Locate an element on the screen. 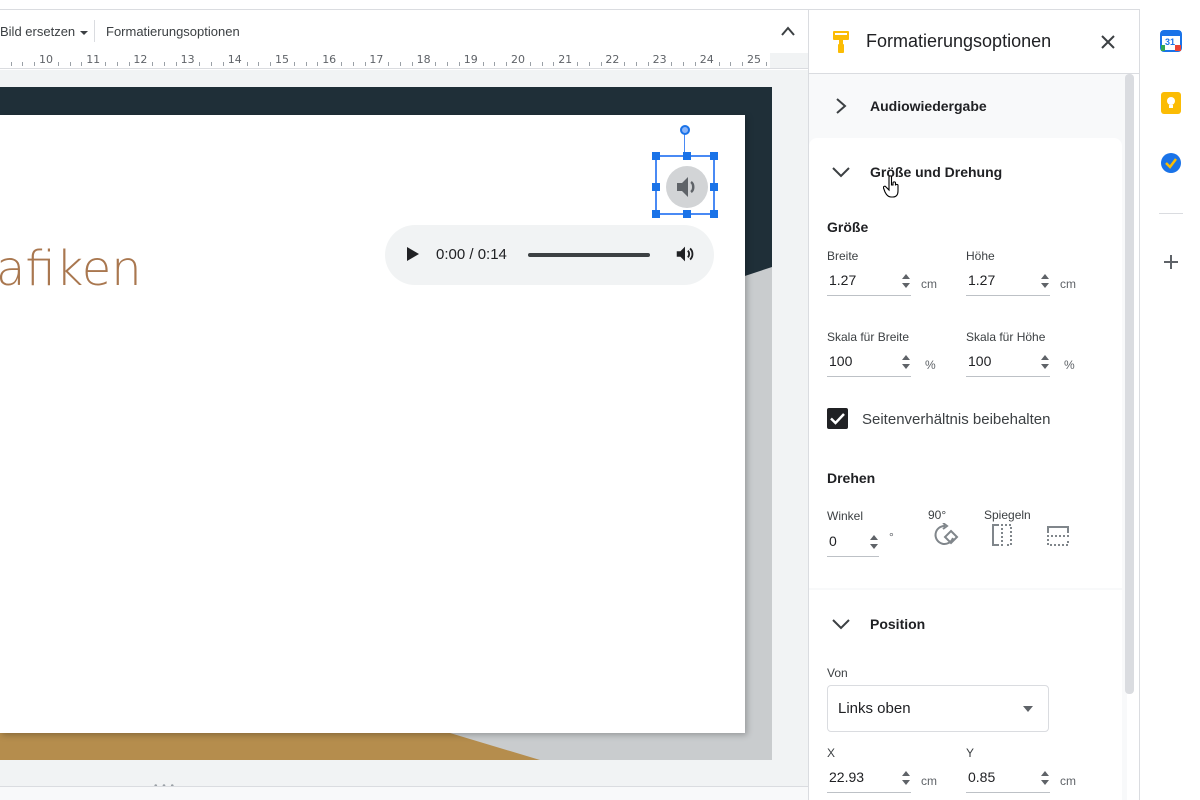  ruler-number: 25 is located at coordinates (754, 59).